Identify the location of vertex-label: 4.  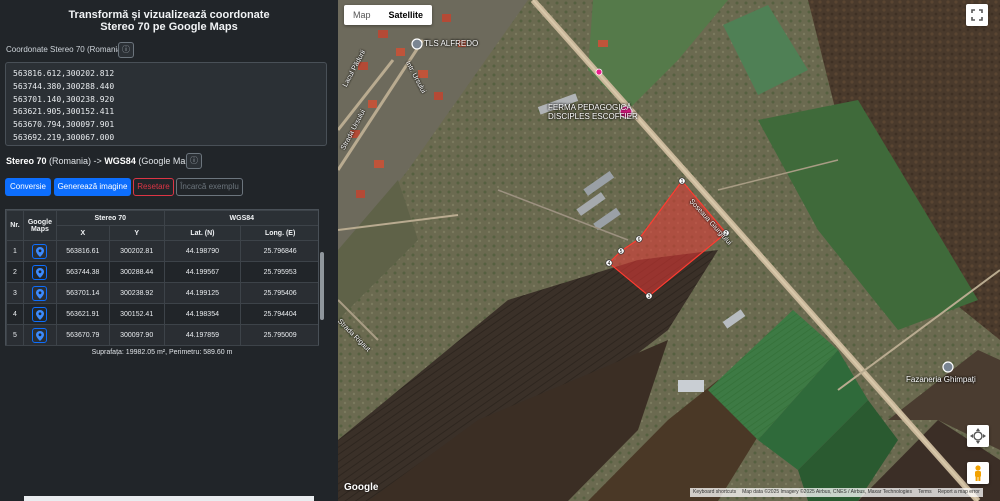
(609, 264).